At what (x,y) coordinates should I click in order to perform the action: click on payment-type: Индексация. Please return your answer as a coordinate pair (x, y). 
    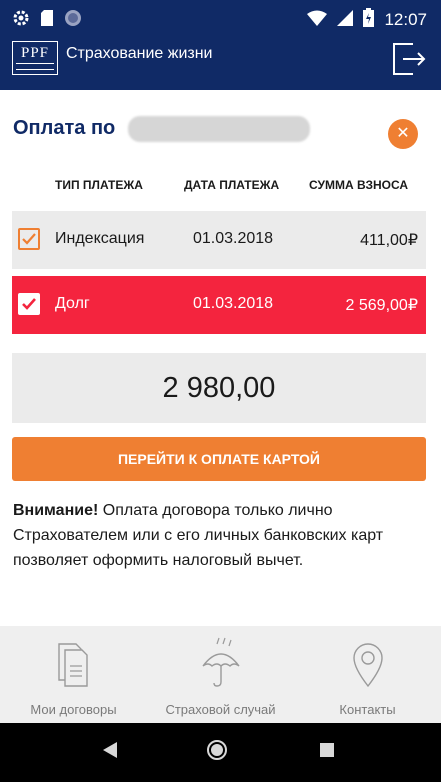
    Looking at the image, I should click on (100, 238).